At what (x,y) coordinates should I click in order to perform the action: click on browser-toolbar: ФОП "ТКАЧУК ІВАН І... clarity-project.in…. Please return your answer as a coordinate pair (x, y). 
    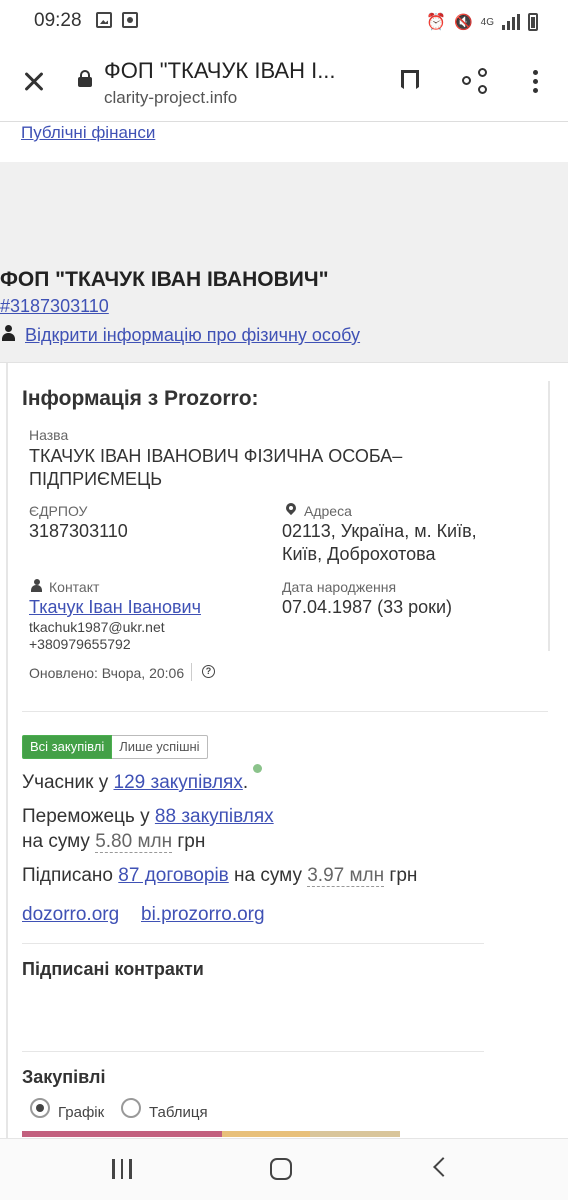
    Looking at the image, I should click on (284, 83).